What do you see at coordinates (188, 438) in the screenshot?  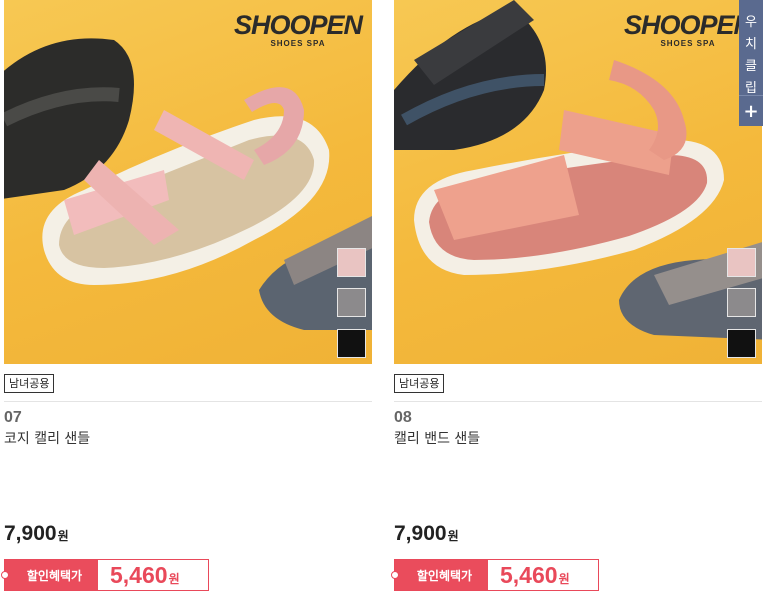 I see `product-name: 코지 캘리 샌들` at bounding box center [188, 438].